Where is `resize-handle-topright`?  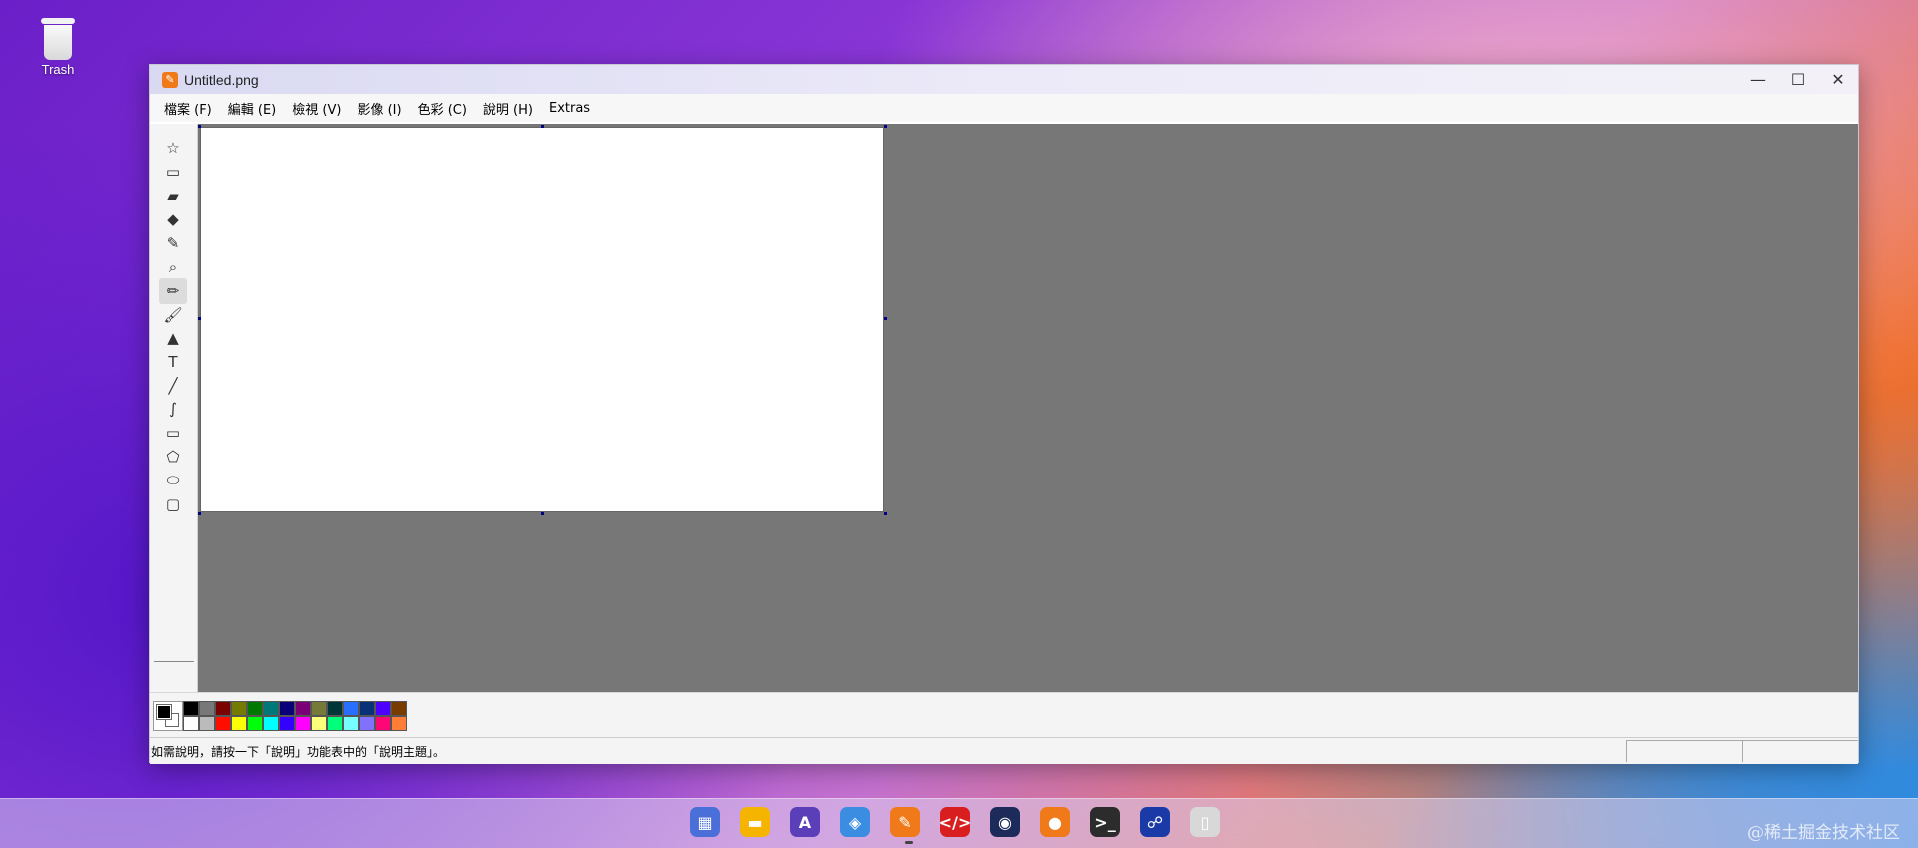
resize-handle-topright is located at coordinates (885, 126).